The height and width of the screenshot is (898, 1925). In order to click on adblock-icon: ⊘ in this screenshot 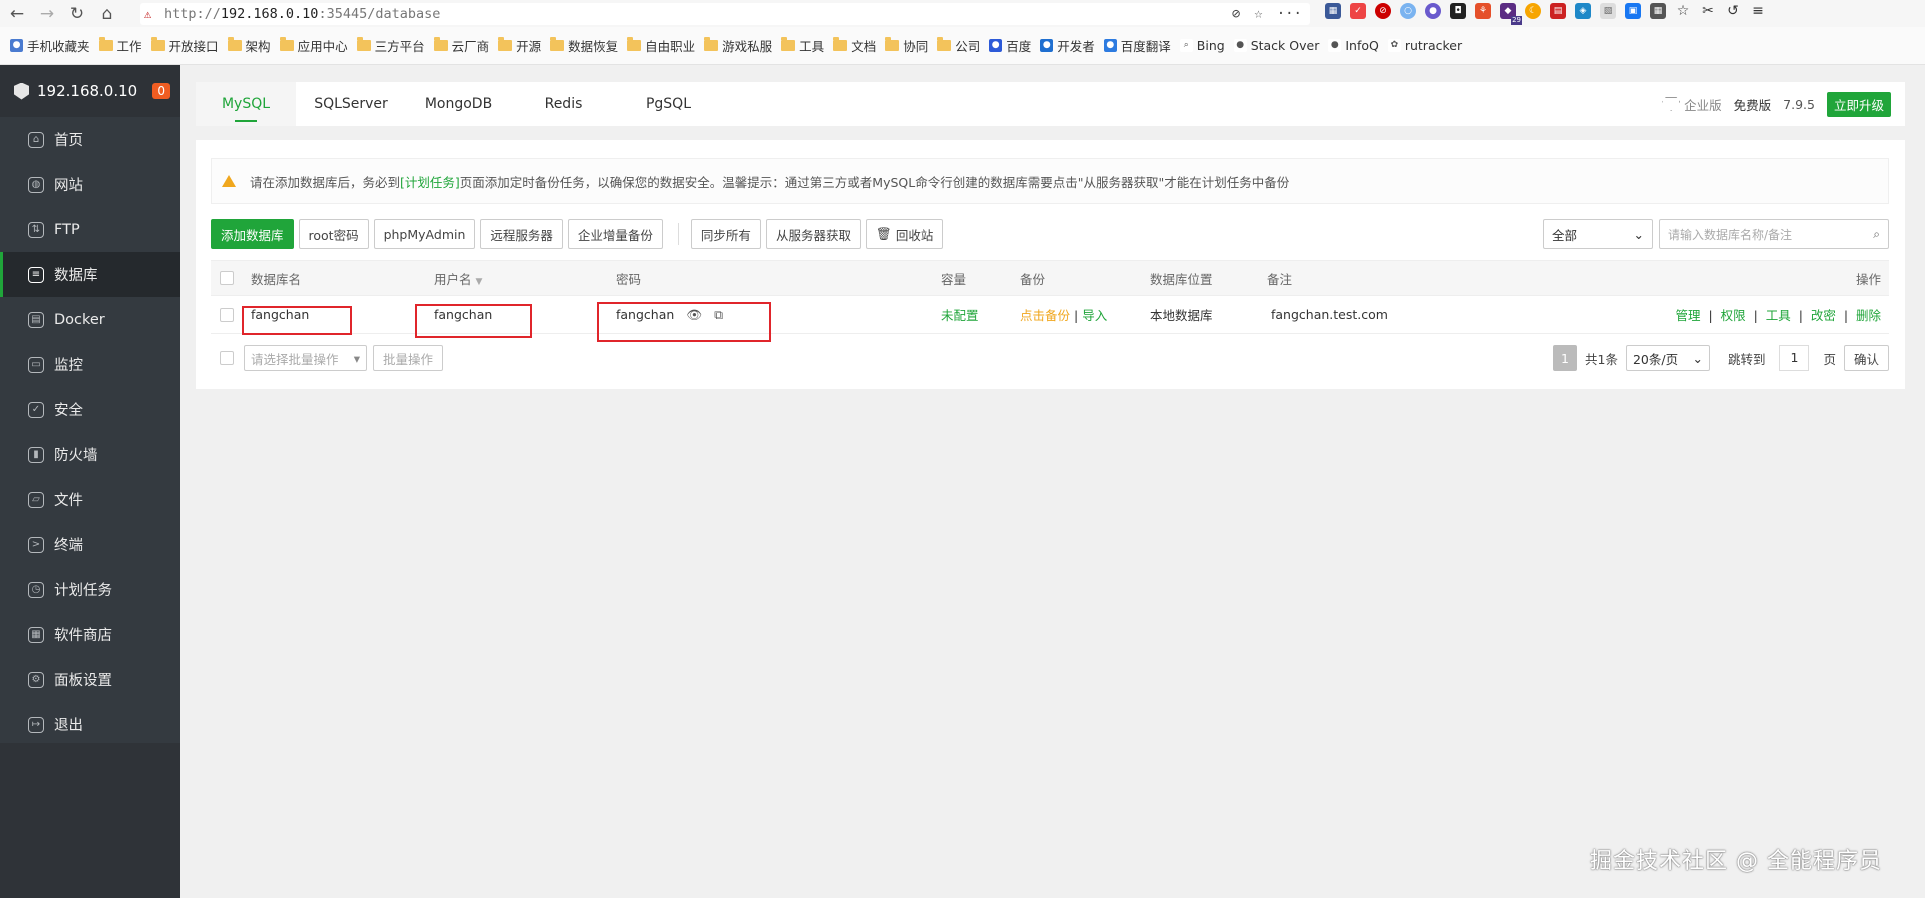, I will do `click(1383, 11)`.